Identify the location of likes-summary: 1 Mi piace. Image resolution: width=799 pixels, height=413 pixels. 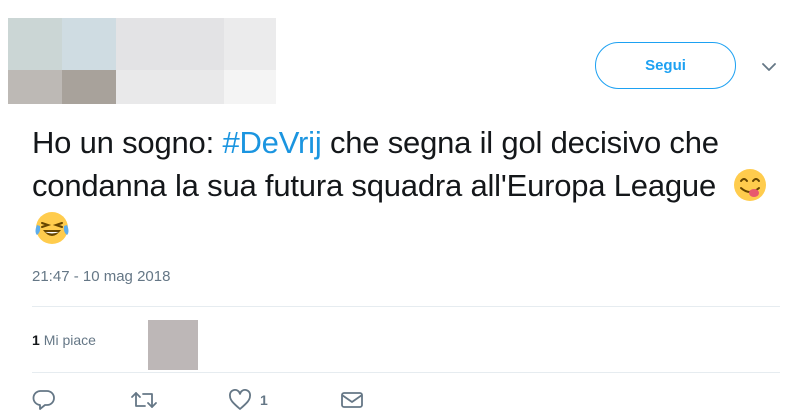
(64, 340).